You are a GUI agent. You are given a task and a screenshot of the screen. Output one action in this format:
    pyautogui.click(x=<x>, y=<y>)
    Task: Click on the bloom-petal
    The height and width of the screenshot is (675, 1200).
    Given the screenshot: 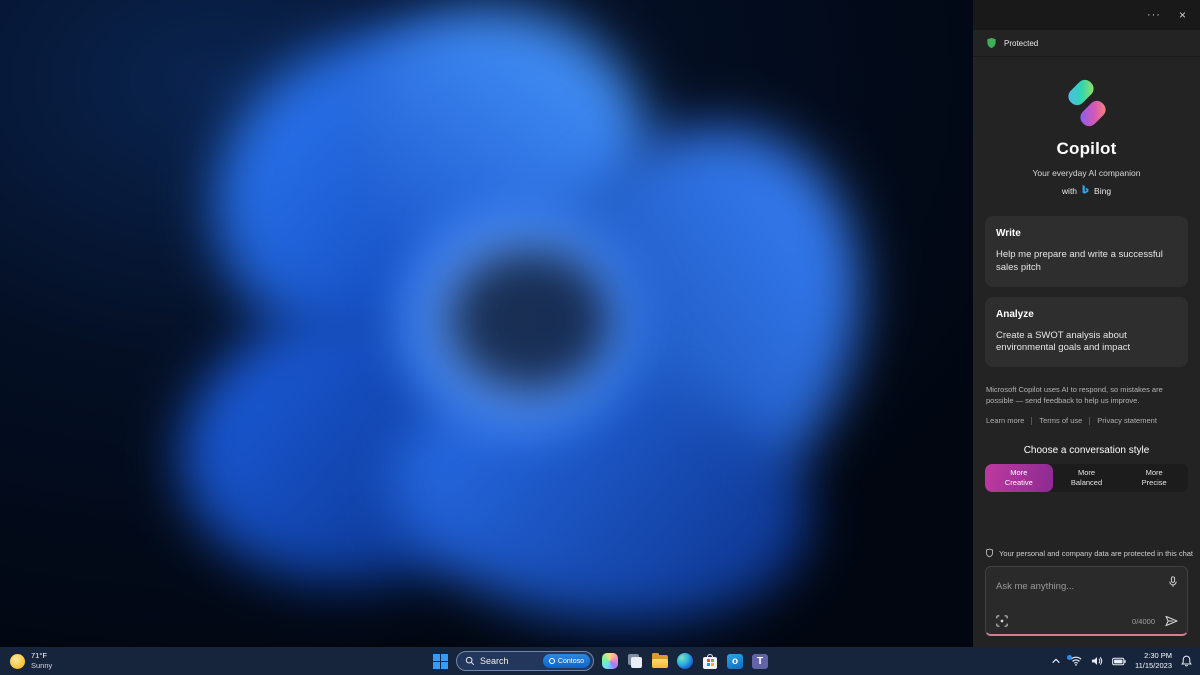 What is the action you would take?
    pyautogui.click(x=530, y=320)
    